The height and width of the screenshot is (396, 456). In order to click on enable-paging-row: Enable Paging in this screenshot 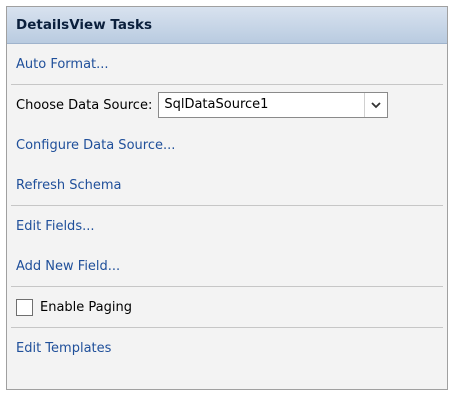, I will do `click(227, 307)`.